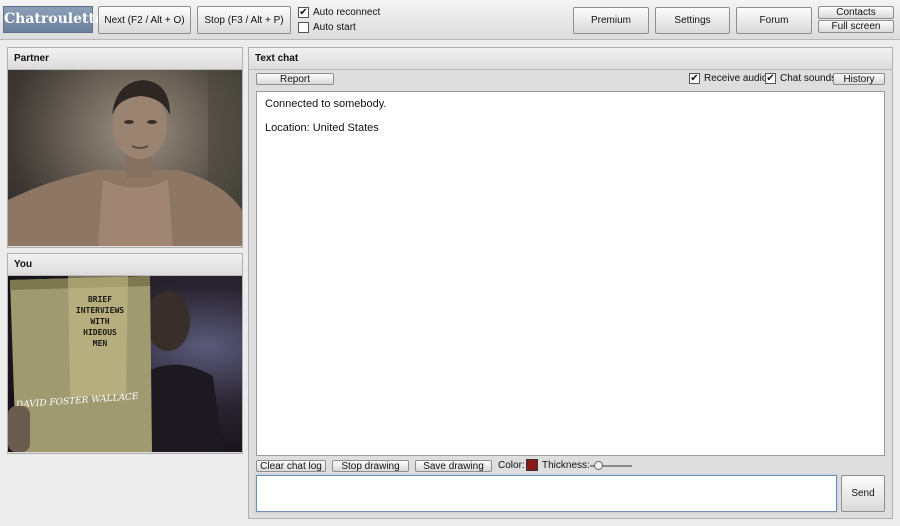  I want to click on partner-video, so click(125, 158).